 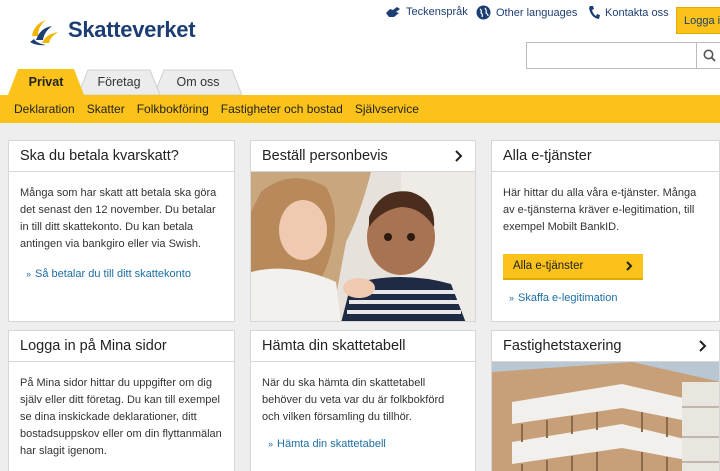 What do you see at coordinates (173, 109) in the screenshot?
I see `subnav-folkbokforing: Folkbokföring` at bounding box center [173, 109].